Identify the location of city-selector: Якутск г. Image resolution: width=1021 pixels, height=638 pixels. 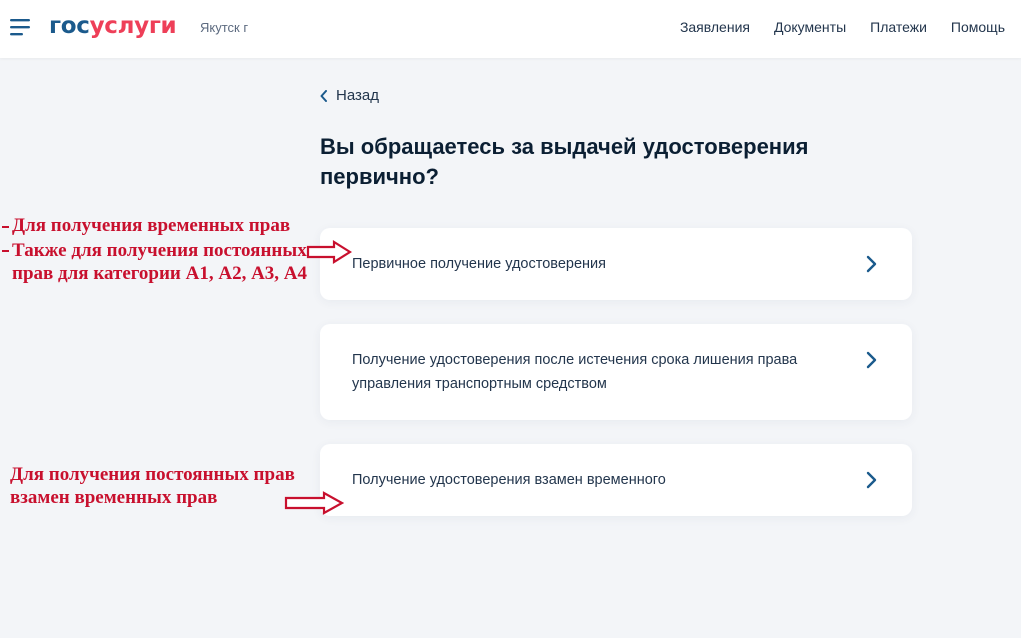
(224, 27).